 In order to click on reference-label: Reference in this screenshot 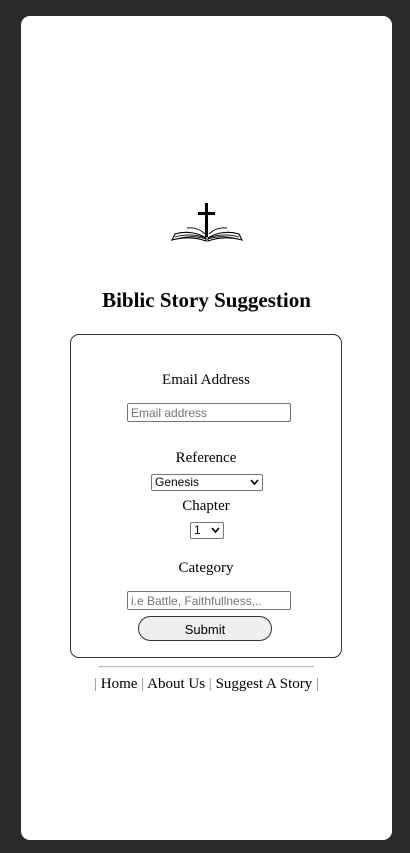, I will do `click(206, 458)`.